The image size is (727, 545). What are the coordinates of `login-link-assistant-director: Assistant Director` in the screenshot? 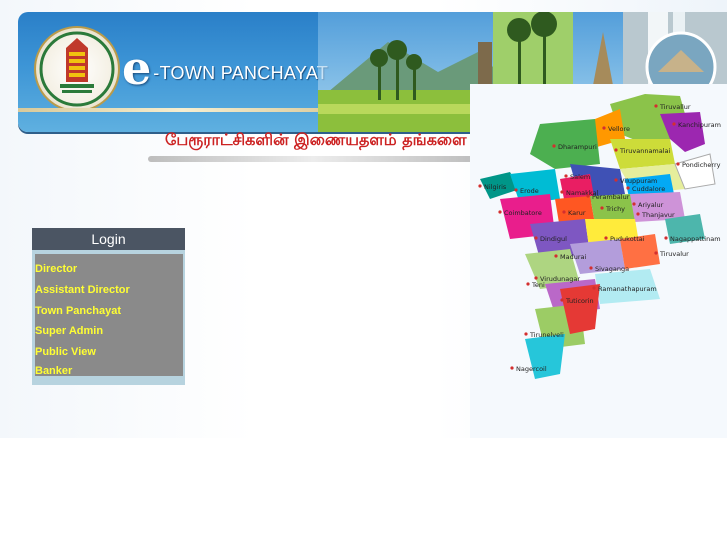 It's located at (109, 290).